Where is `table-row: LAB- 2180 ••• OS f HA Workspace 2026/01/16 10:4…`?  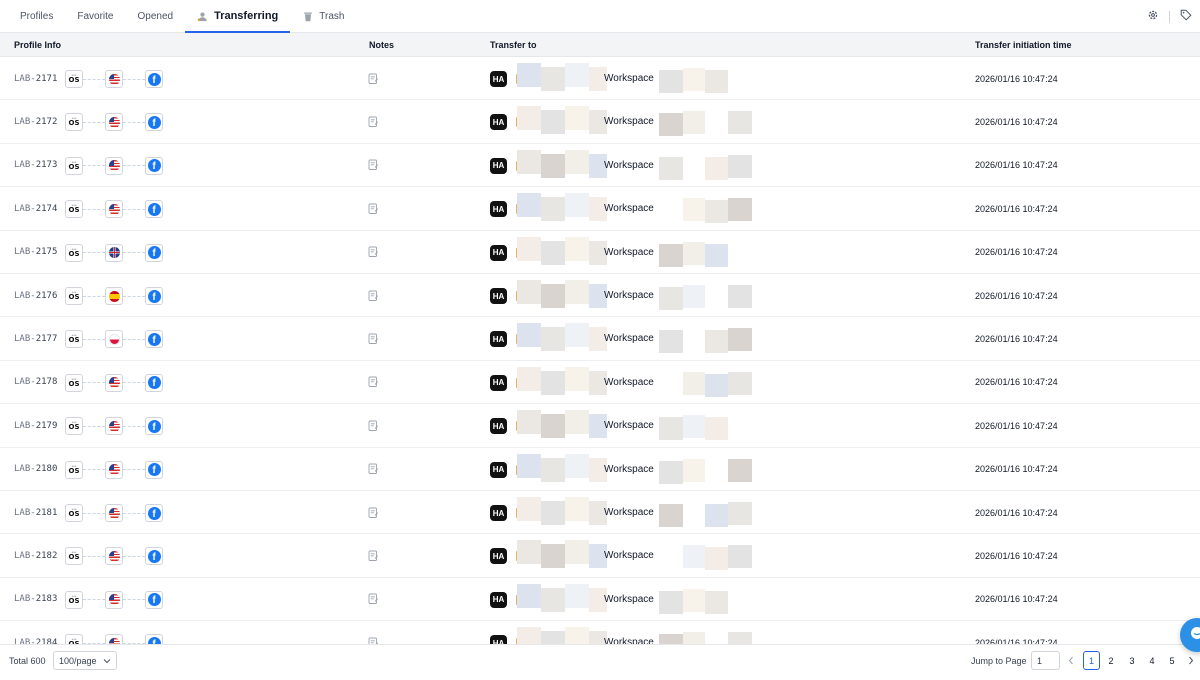
table-row: LAB- 2180 ••• OS f HA Workspace 2026/01/16 10:4… is located at coordinates (600, 469).